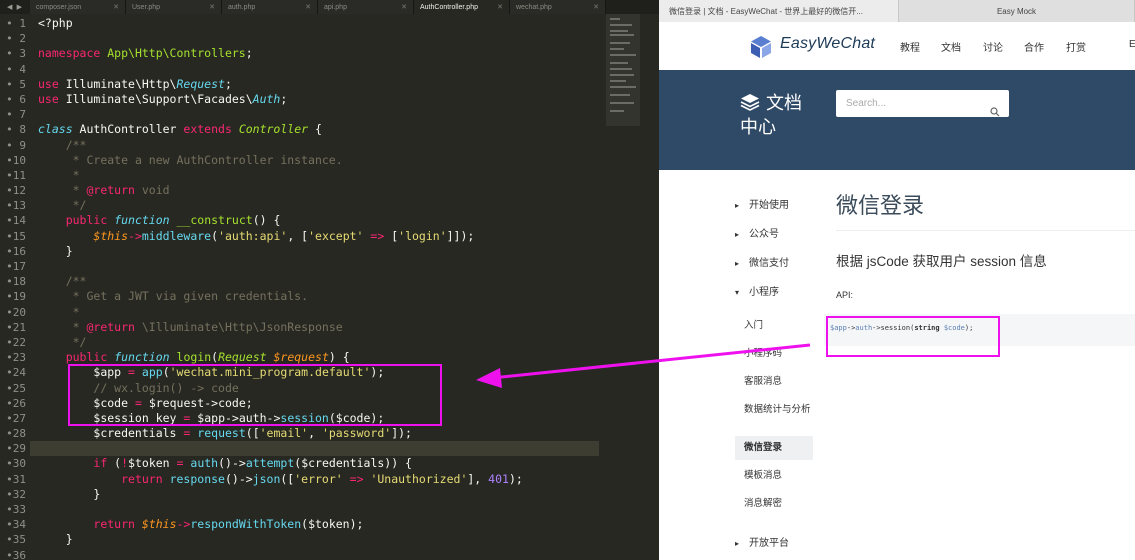 This screenshot has width=1135, height=560. I want to click on line-number: • 6, so click(16, 99).